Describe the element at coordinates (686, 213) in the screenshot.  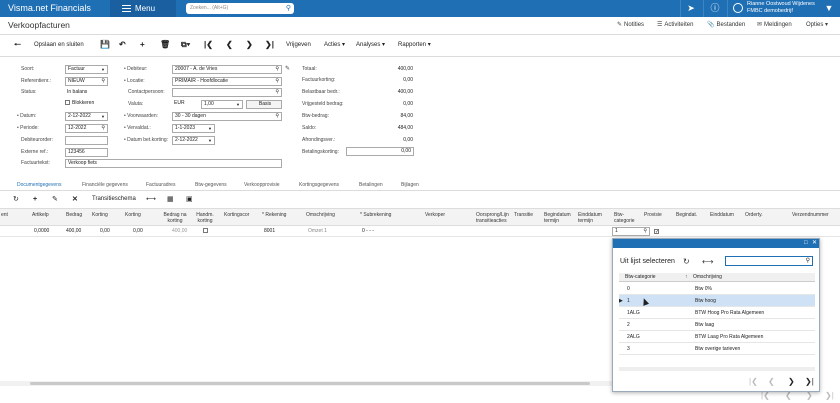
I see `col-header: Begindat.` at that location.